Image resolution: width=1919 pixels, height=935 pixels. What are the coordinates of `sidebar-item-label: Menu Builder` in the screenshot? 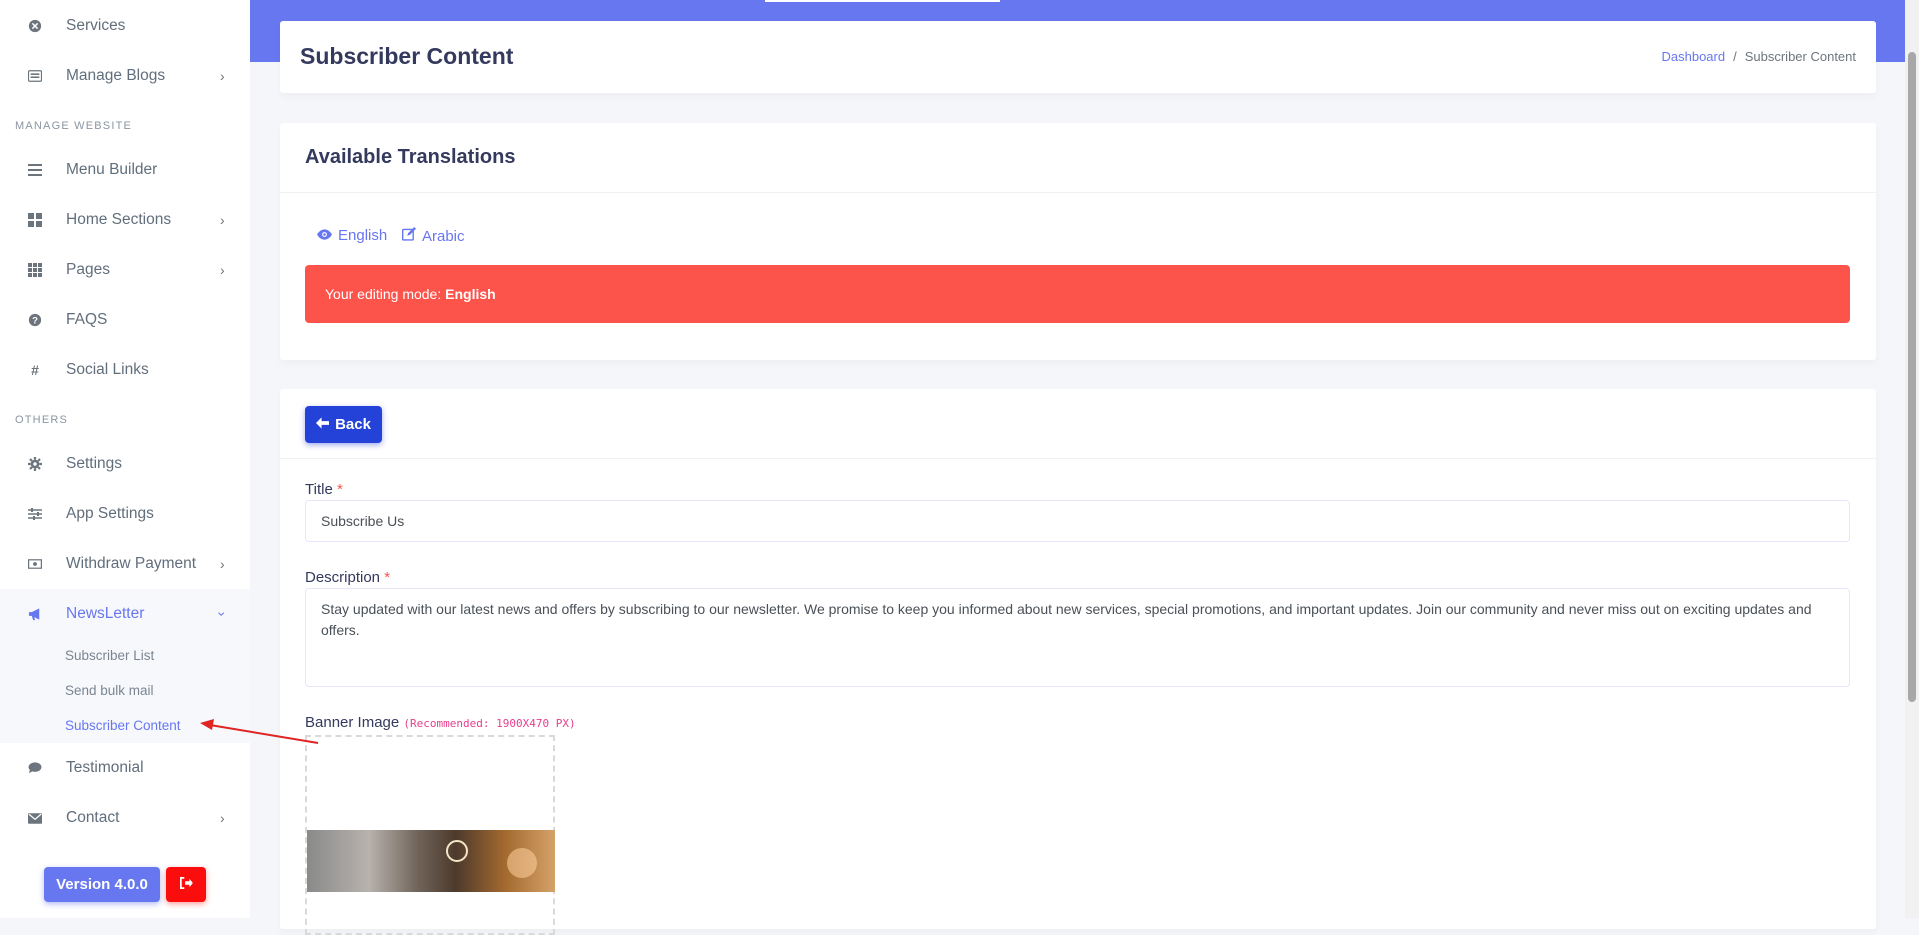 It's located at (112, 169).